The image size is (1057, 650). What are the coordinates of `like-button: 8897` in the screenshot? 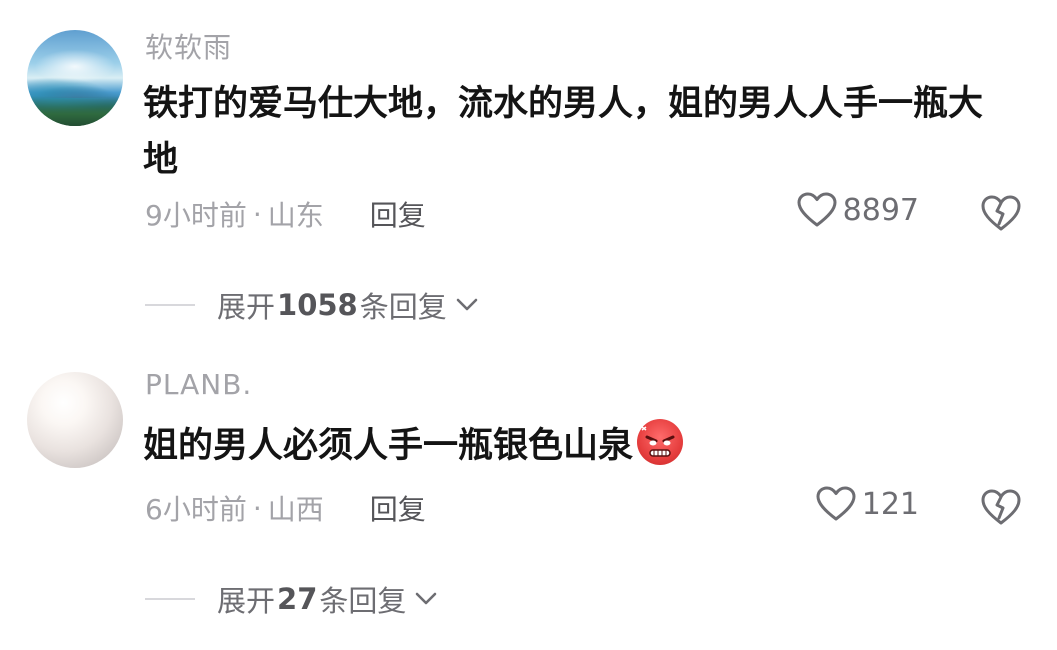 It's located at (858, 210).